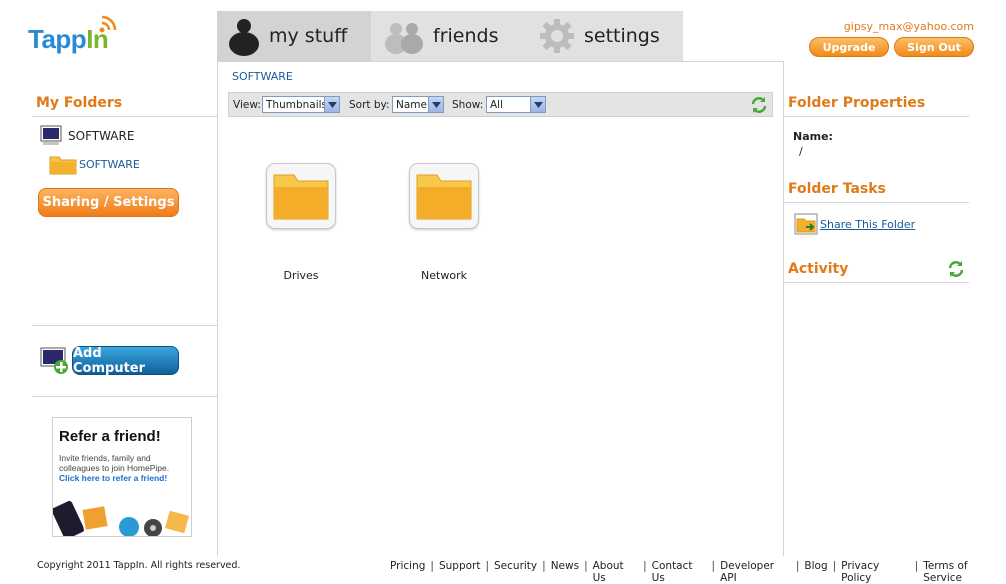  I want to click on view-select-value: Thumbnails, so click(297, 104).